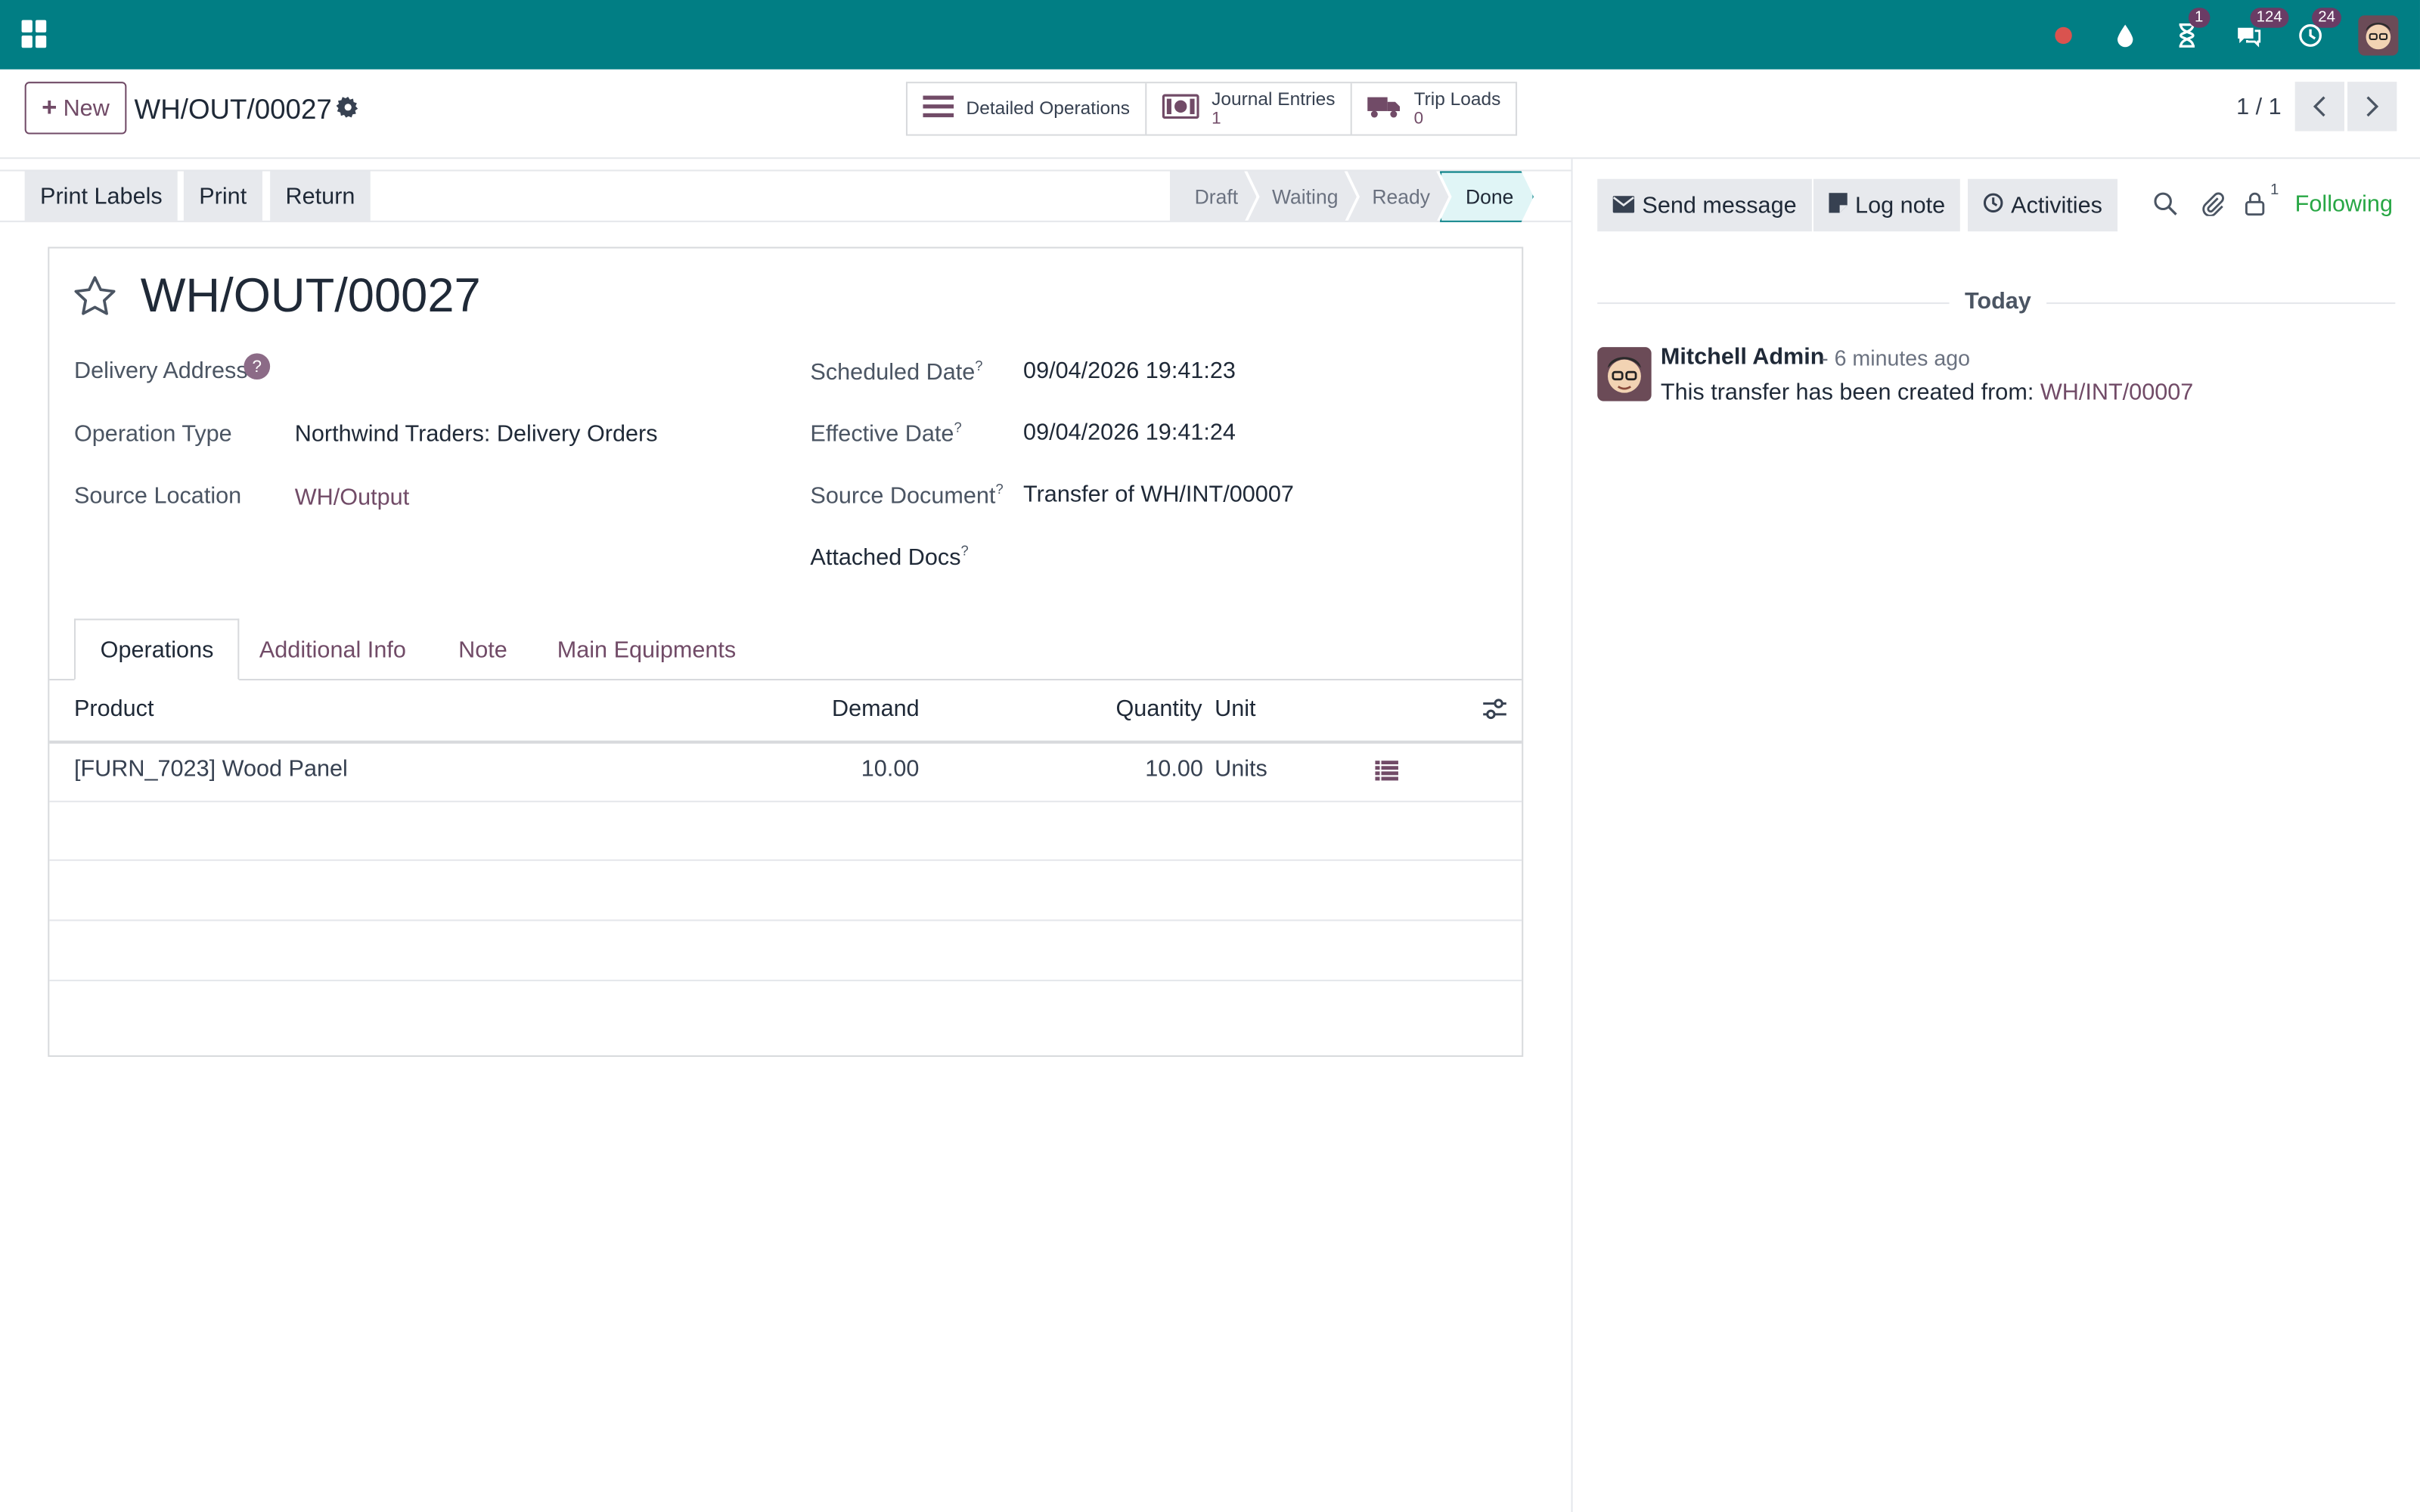 The height and width of the screenshot is (1512, 2420). Describe the element at coordinates (332, 649) in the screenshot. I see `tab-additional-info: Additional Info` at that location.